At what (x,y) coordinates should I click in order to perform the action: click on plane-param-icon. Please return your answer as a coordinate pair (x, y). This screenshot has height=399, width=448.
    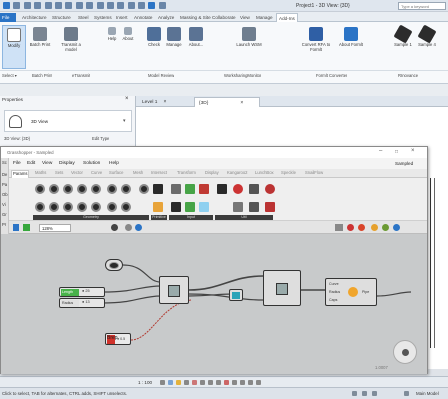
    Looking at the image, I should click on (144, 189).